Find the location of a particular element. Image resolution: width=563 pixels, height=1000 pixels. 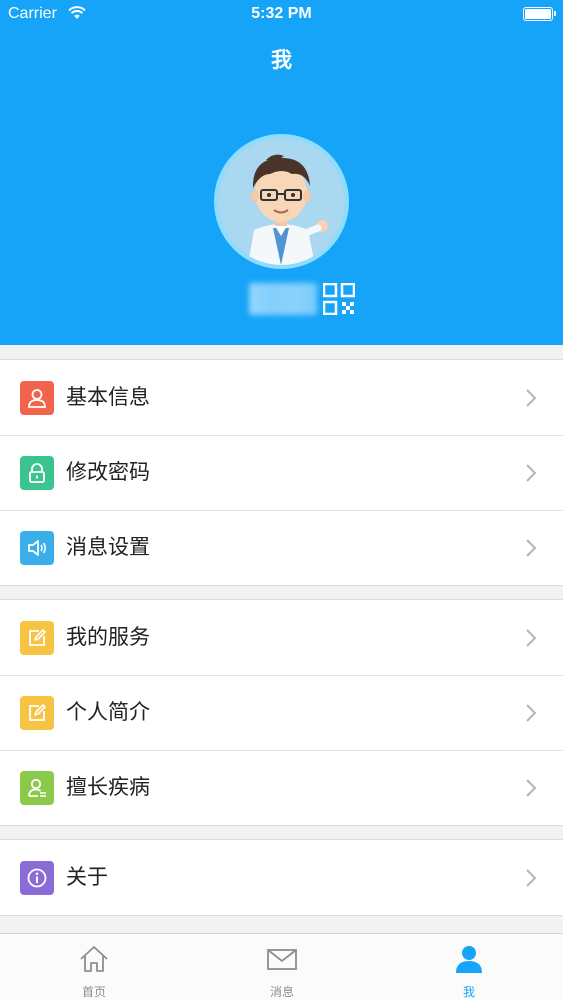

tab-bar: 首页 消息 我 is located at coordinates (281, 966).